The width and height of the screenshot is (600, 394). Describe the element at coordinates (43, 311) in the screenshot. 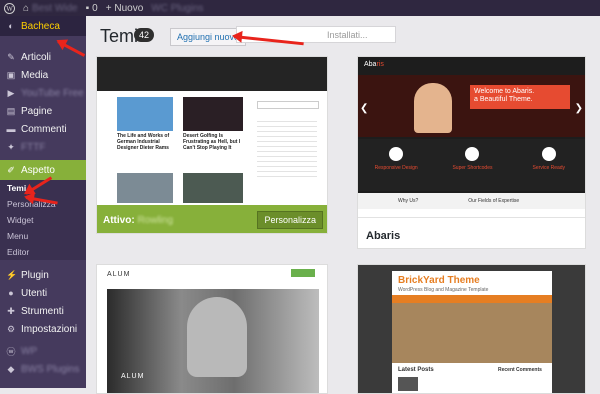

I see `sidebar-item-strumenti: ✚ Strumenti` at that location.